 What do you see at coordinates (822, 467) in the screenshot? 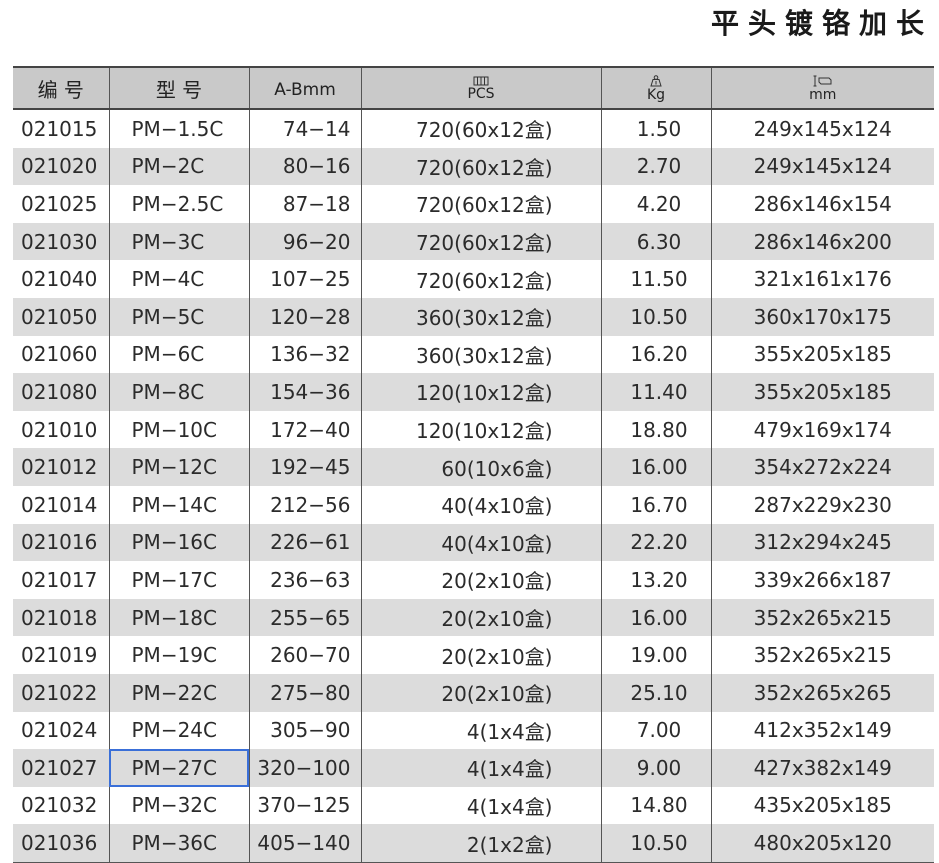
I see `cell-dimensions: 354x272x224` at bounding box center [822, 467].